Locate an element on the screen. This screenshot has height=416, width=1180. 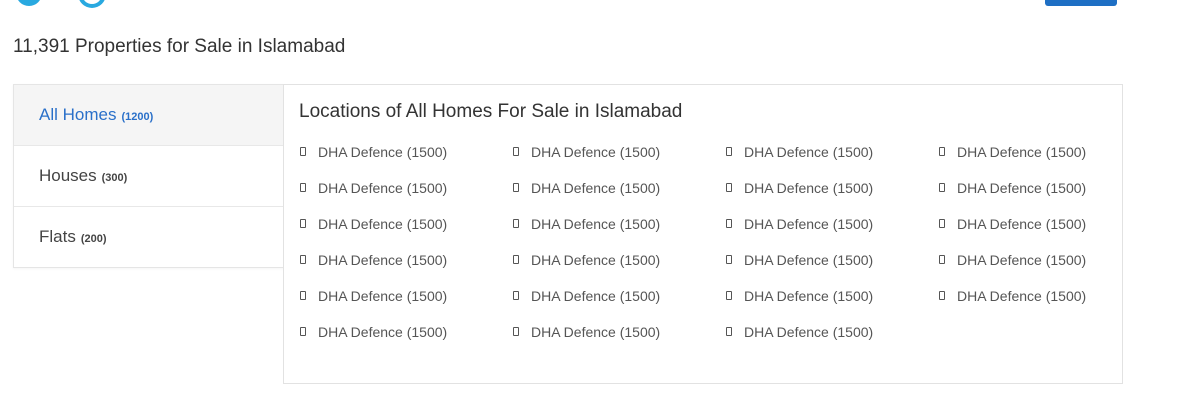
category-count: (300) is located at coordinates (114, 178).